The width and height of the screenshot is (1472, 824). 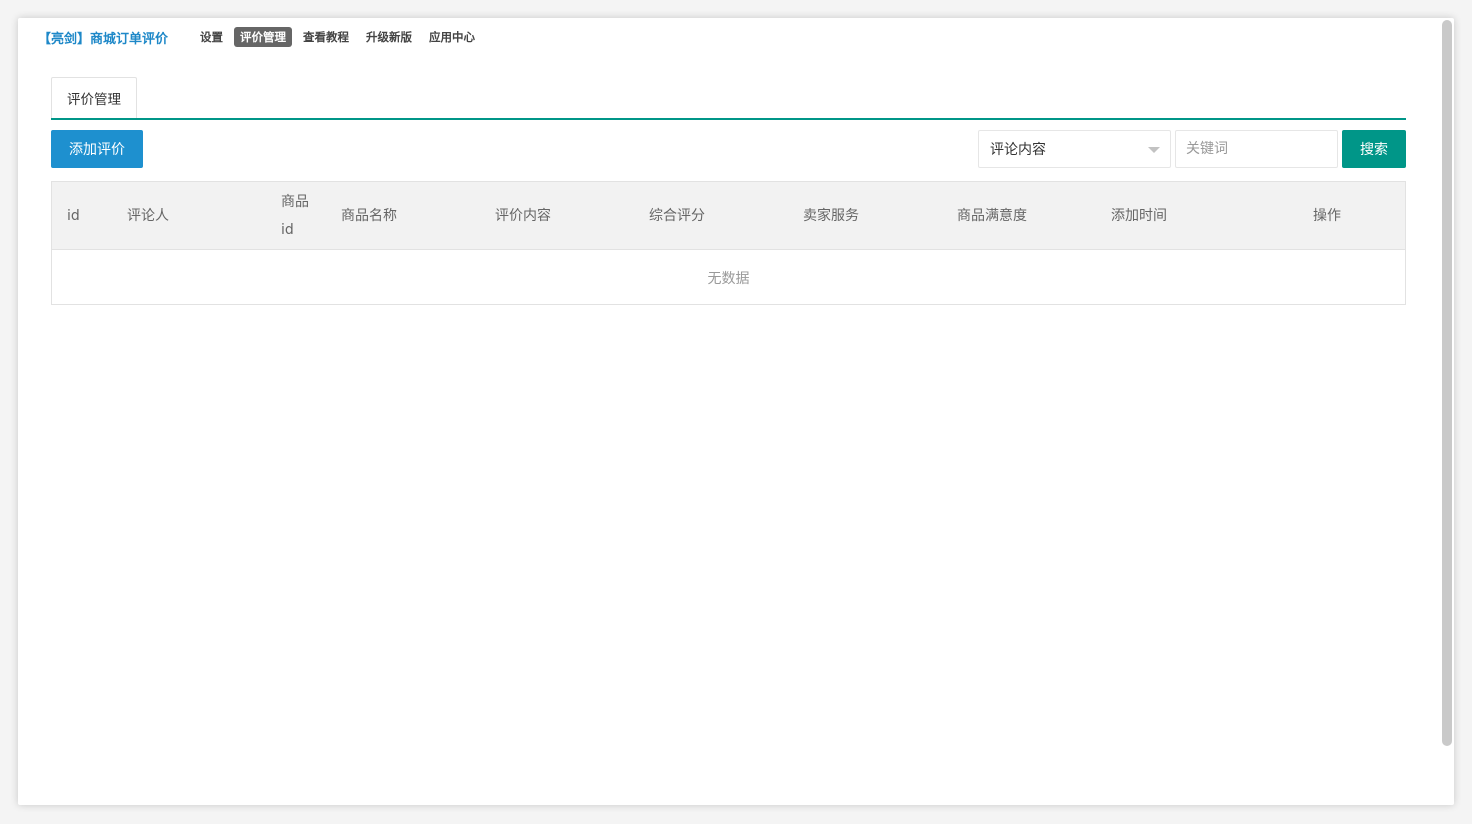 I want to click on search-field-select-value: 评论内容, so click(x=1018, y=150).